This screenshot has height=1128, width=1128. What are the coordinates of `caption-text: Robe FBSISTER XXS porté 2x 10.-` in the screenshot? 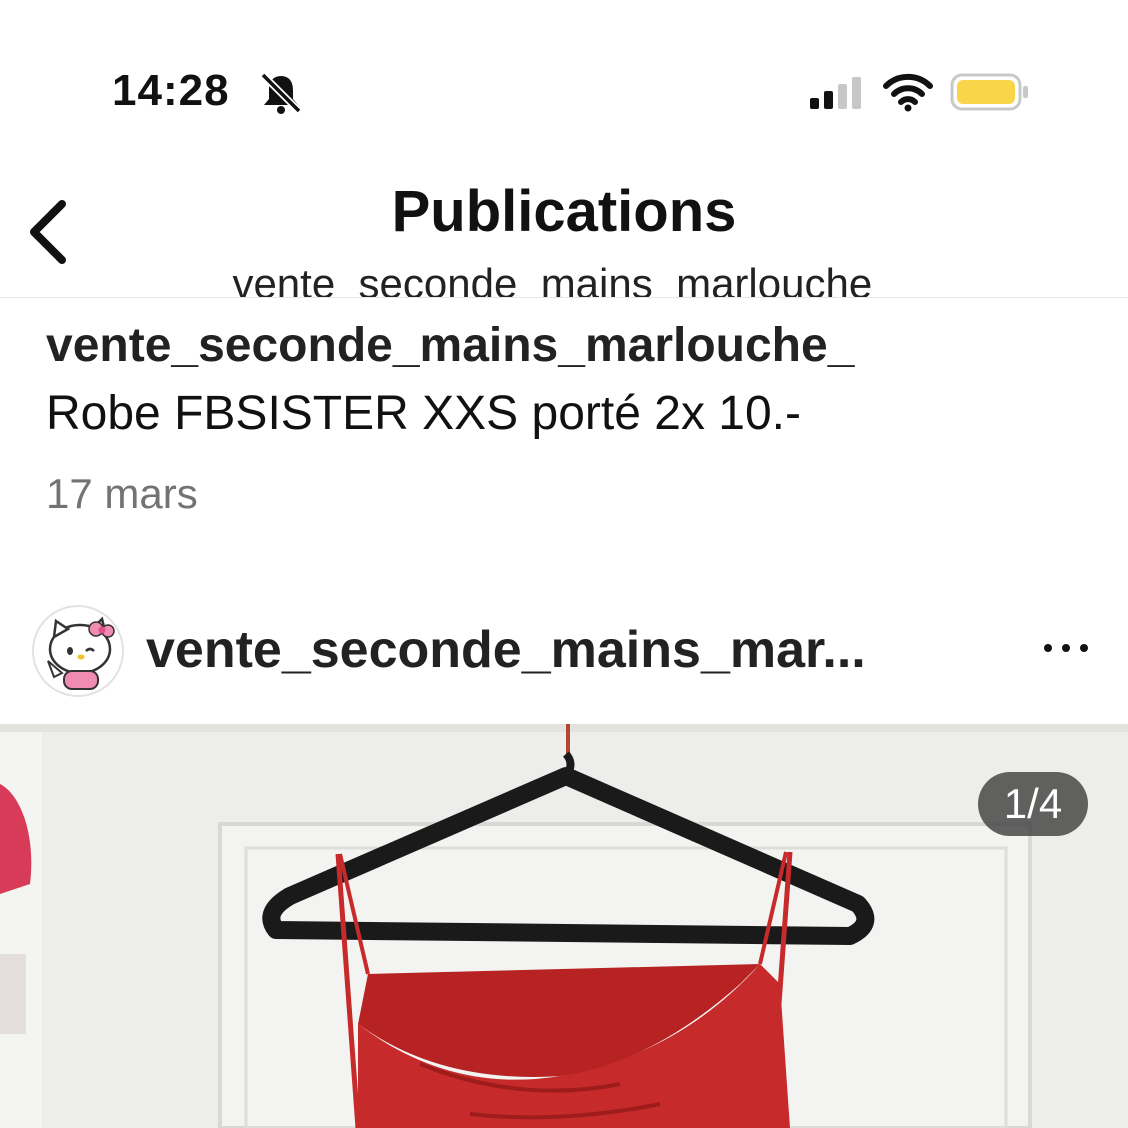 It's located at (423, 413).